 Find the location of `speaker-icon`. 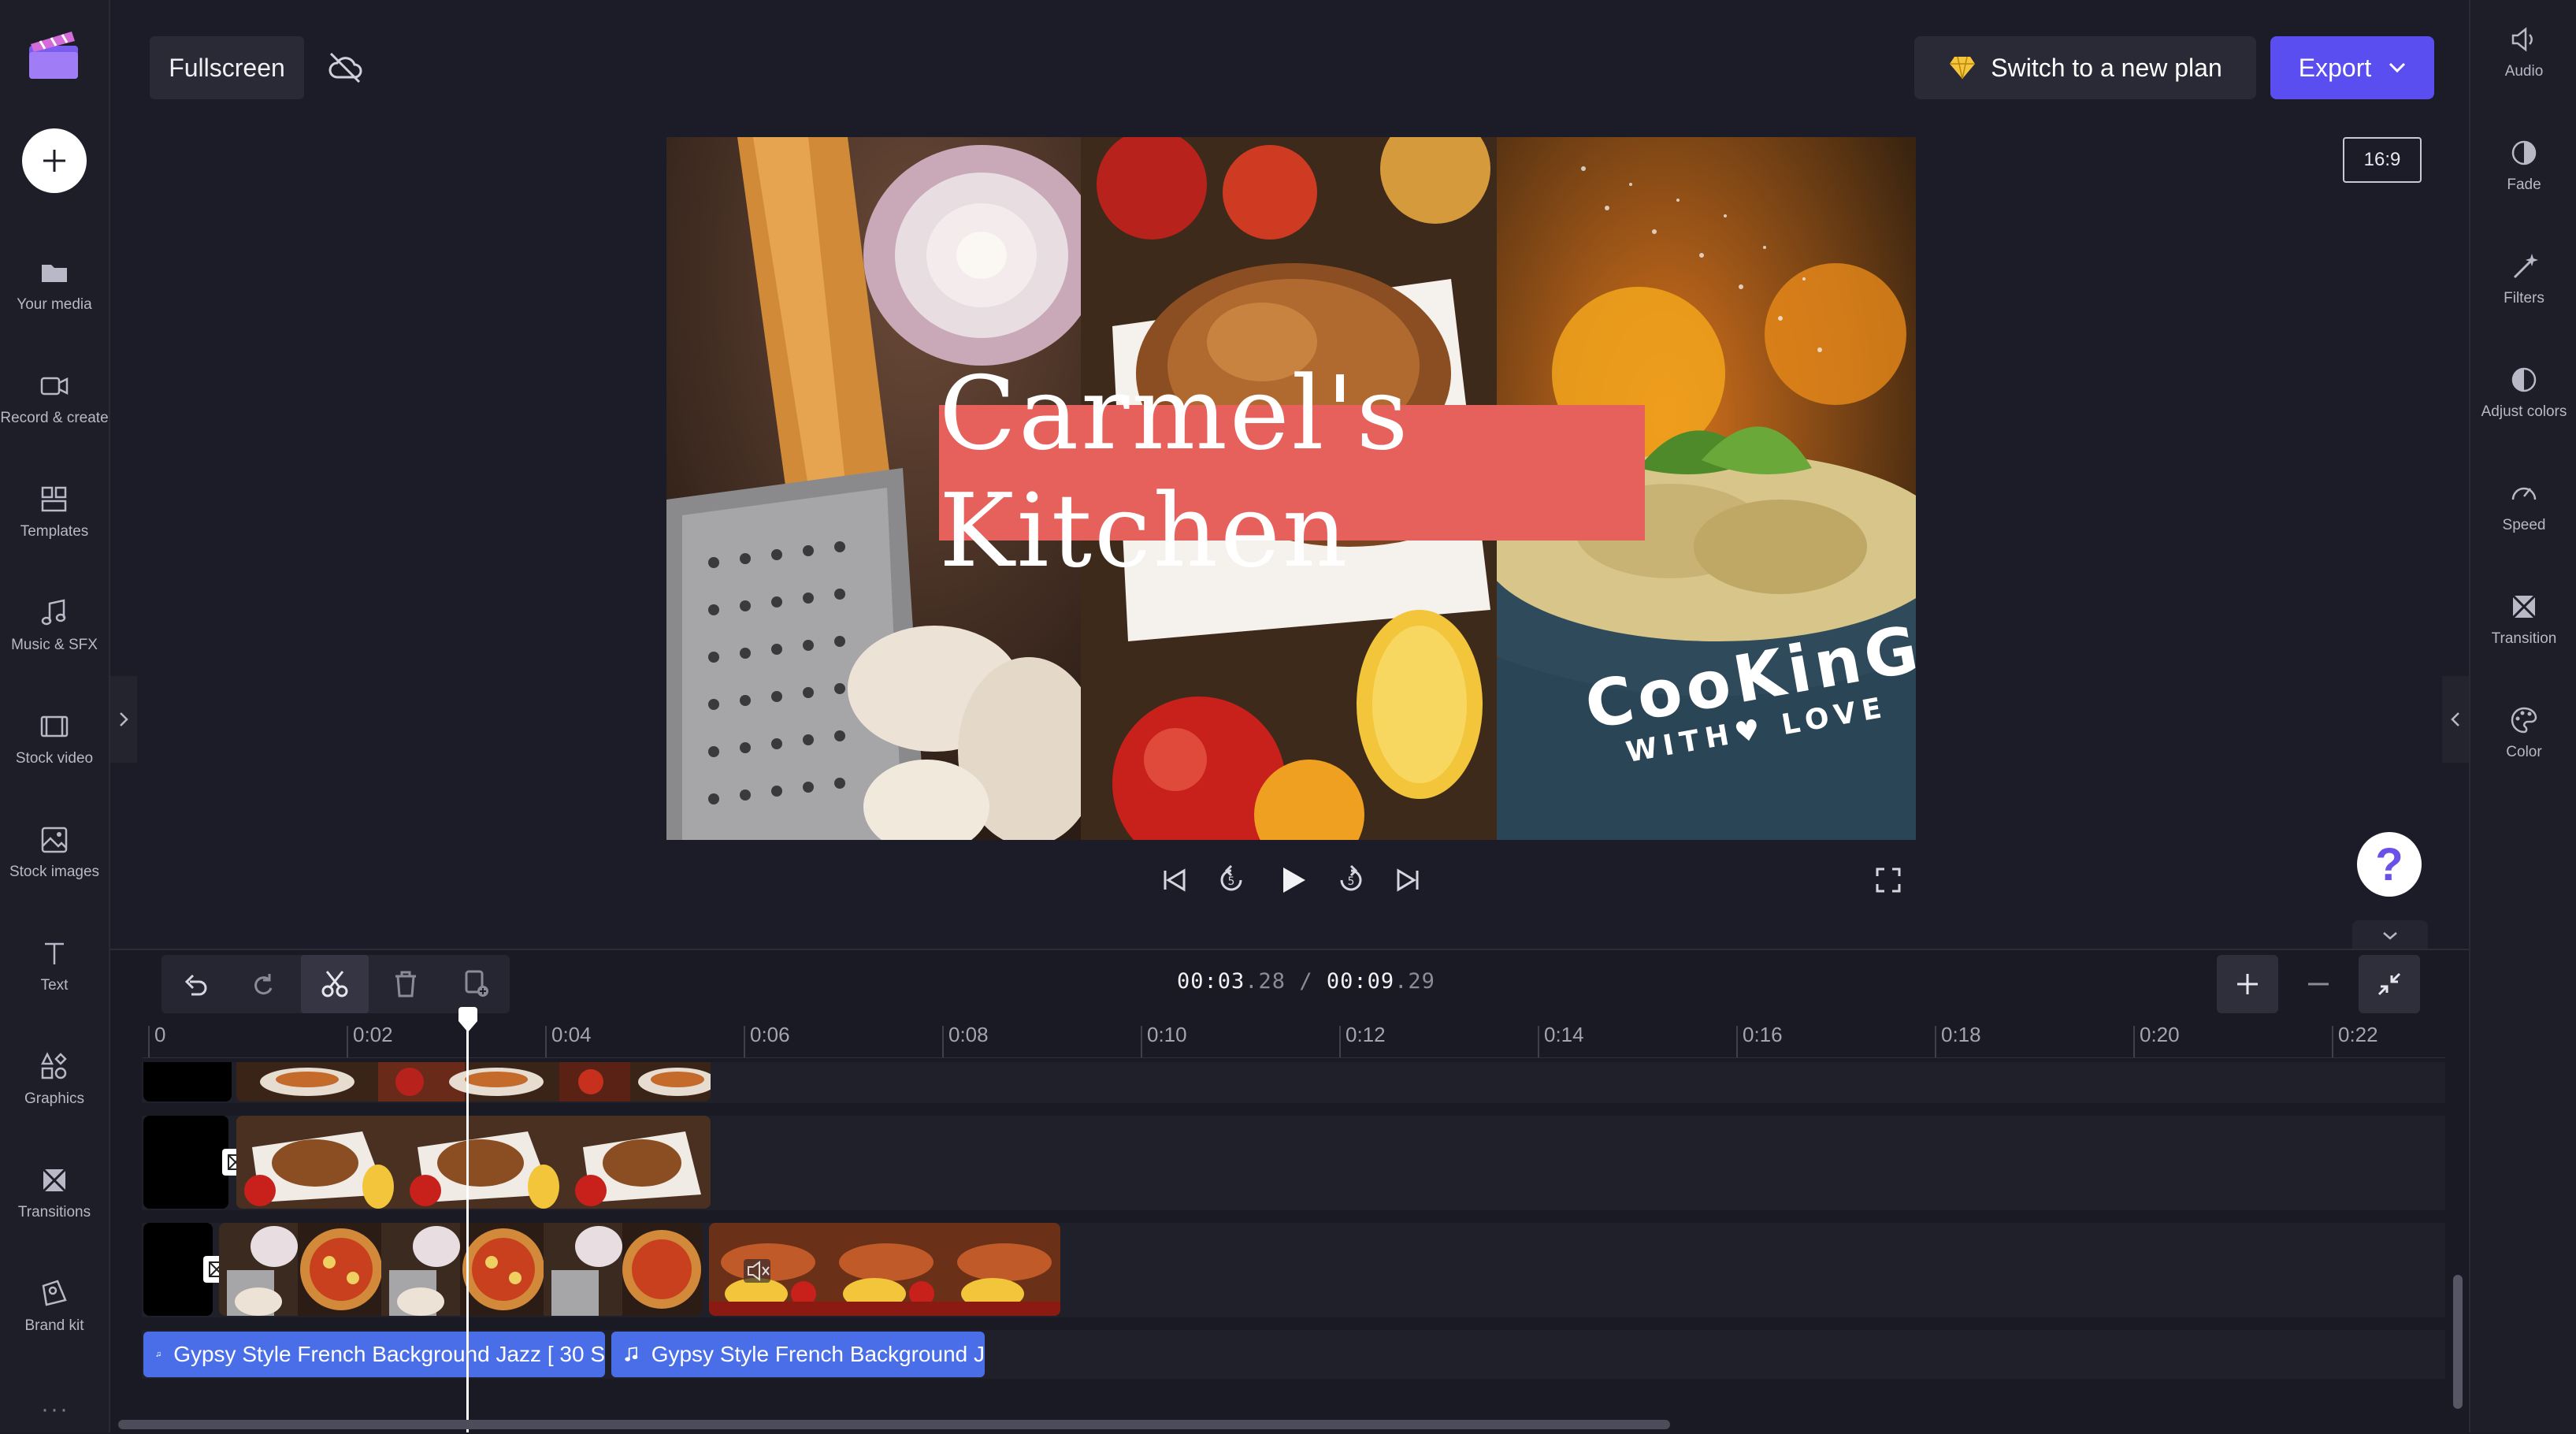

speaker-icon is located at coordinates (2524, 39).